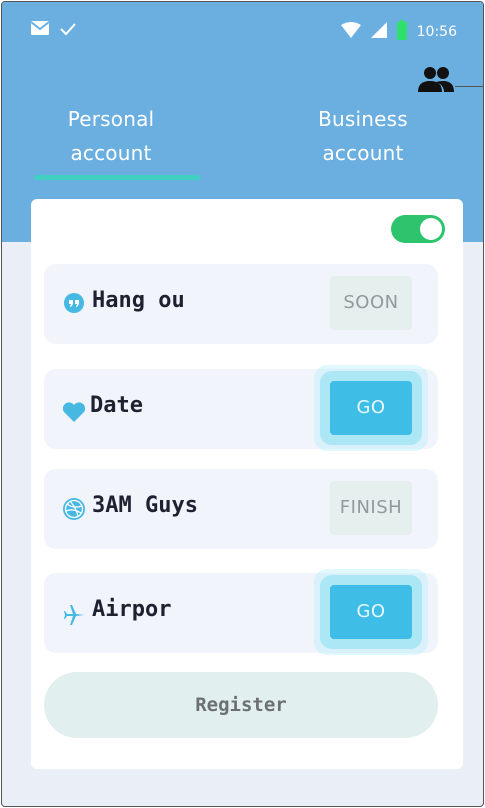 This screenshot has height=808, width=485. What do you see at coordinates (74, 304) in the screenshot?
I see `hangouts-icon` at bounding box center [74, 304].